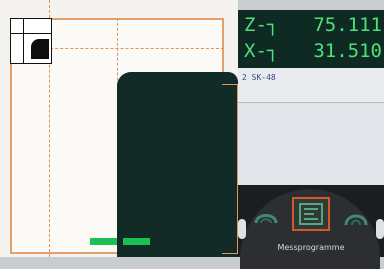  I want to click on softkey-bar: Messprogramme, so click(311, 227).